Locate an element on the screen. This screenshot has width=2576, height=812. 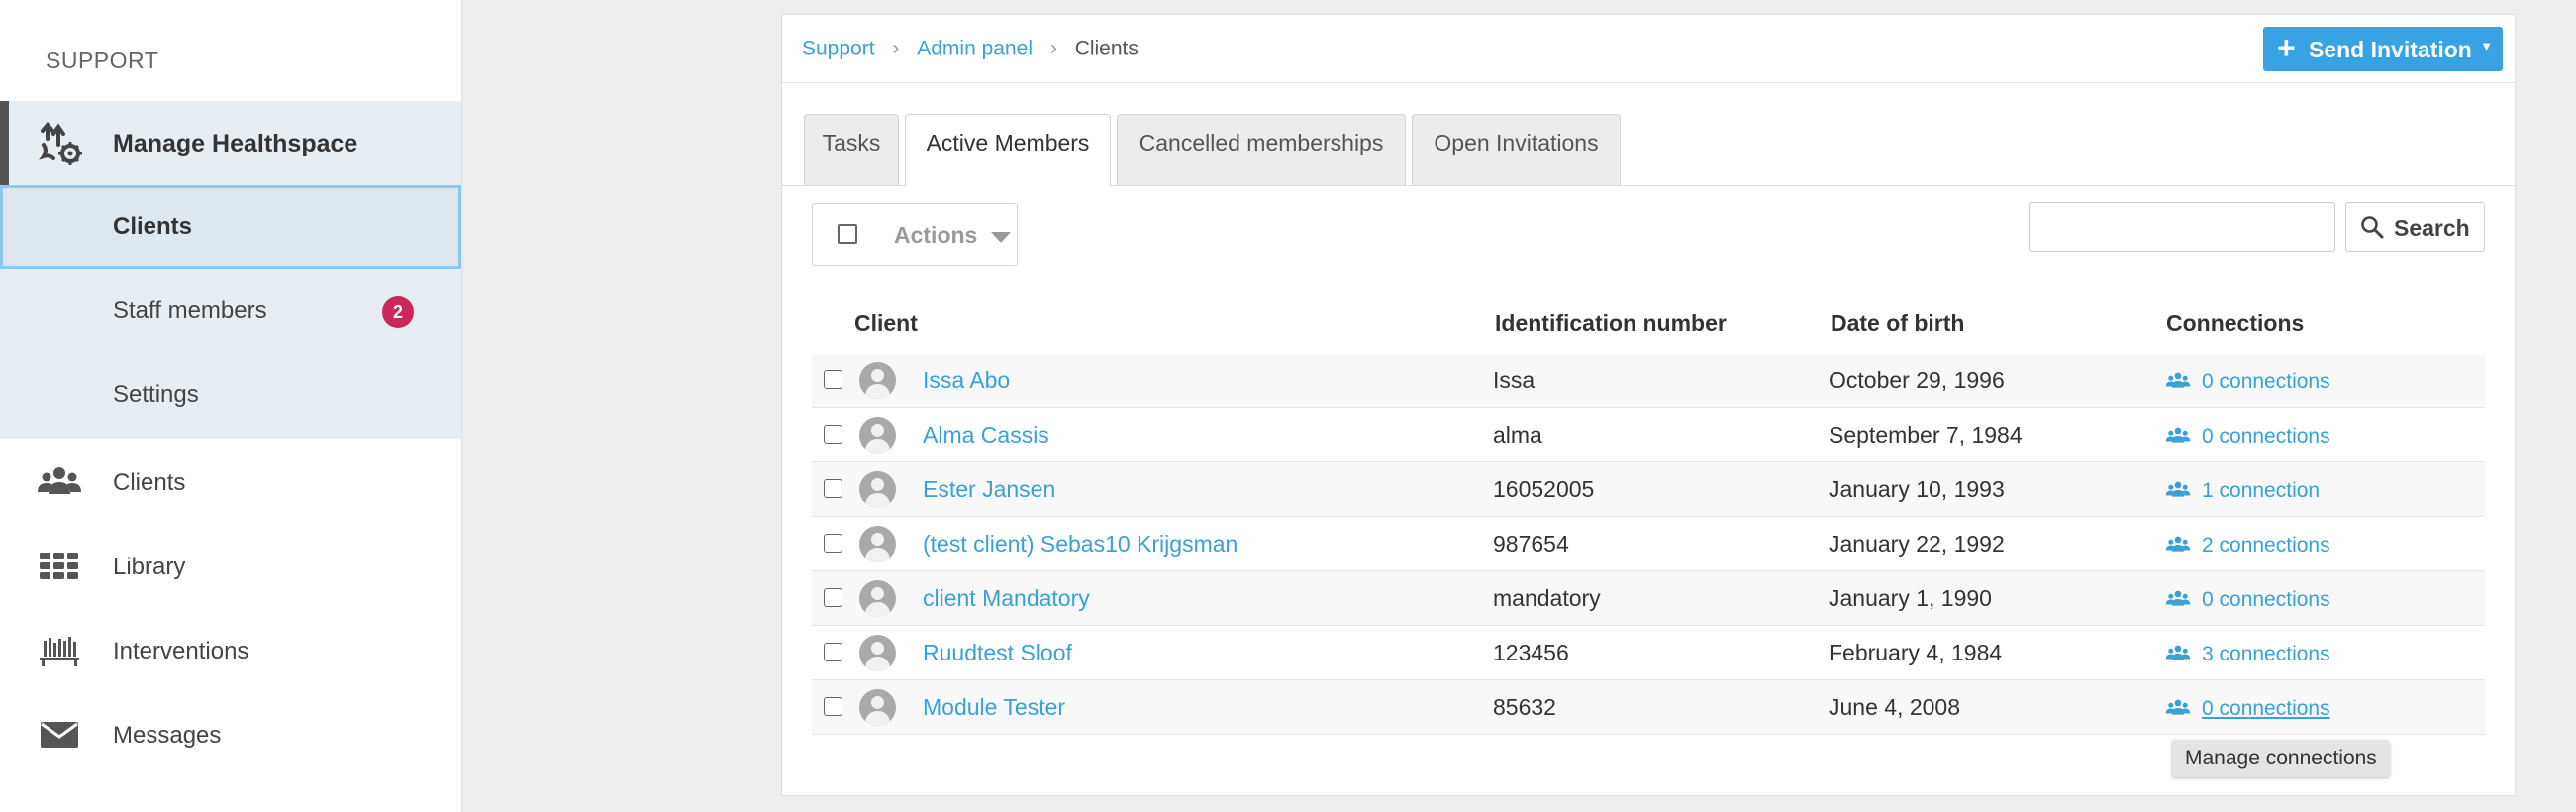
breadcrumb-support: Support is located at coordinates (839, 48).